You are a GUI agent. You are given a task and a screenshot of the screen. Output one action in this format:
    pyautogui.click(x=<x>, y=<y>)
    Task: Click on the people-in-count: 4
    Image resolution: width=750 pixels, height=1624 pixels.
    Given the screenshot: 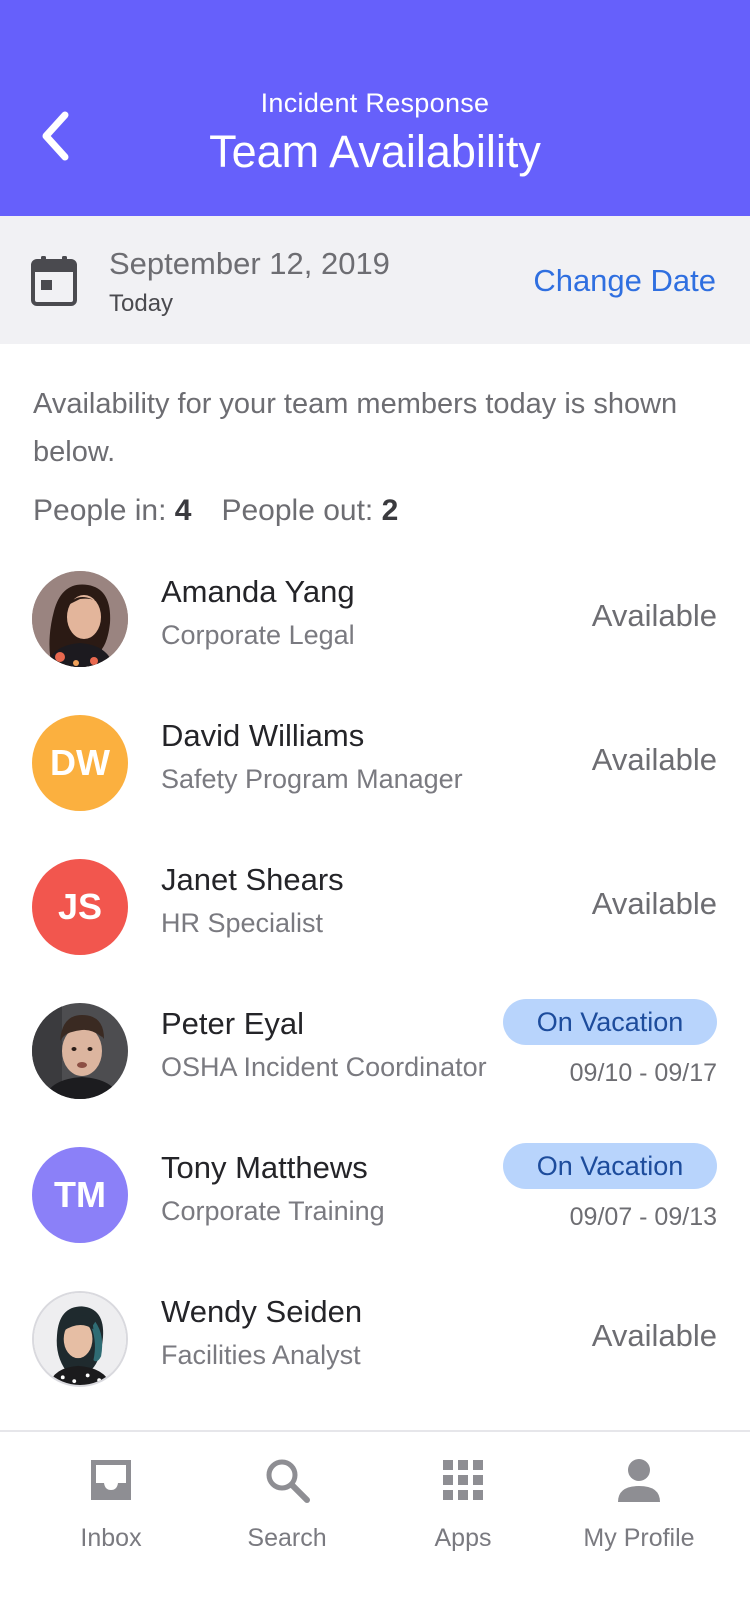 What is the action you would take?
    pyautogui.click(x=183, y=510)
    